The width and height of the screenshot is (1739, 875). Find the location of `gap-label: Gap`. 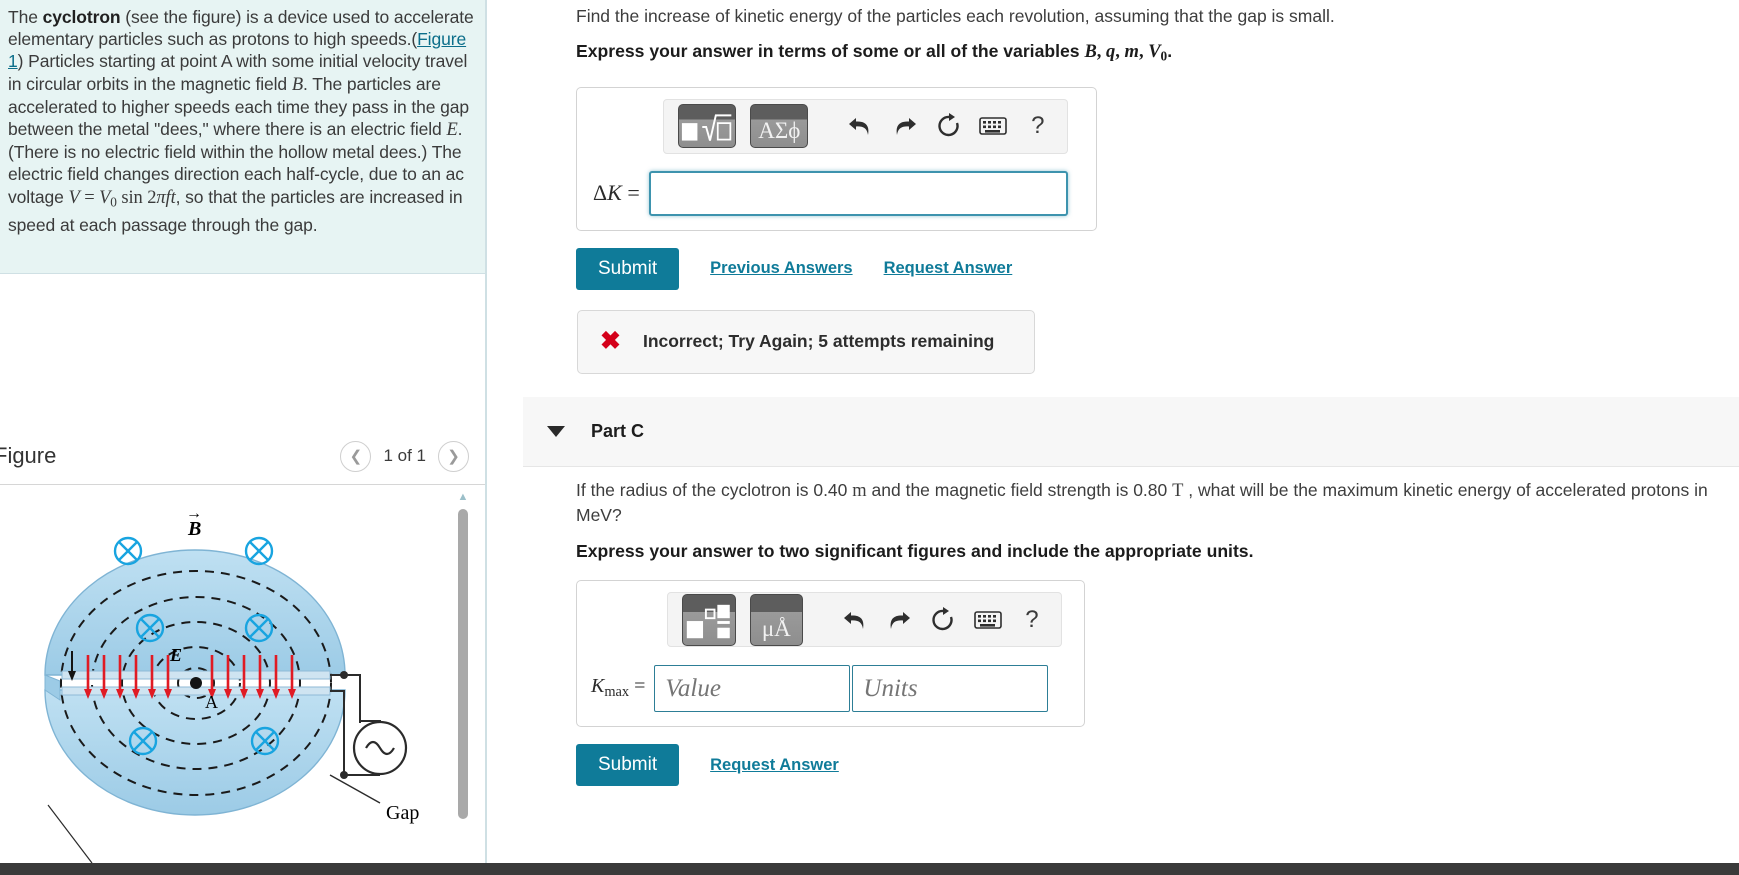

gap-label: Gap is located at coordinates (402, 813).